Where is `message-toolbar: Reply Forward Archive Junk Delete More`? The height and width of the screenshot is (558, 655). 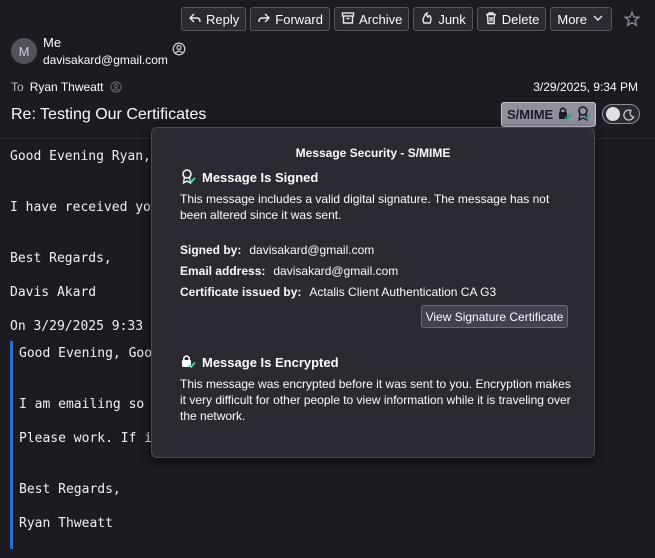 message-toolbar: Reply Forward Archive Junk Delete More is located at coordinates (412, 19).